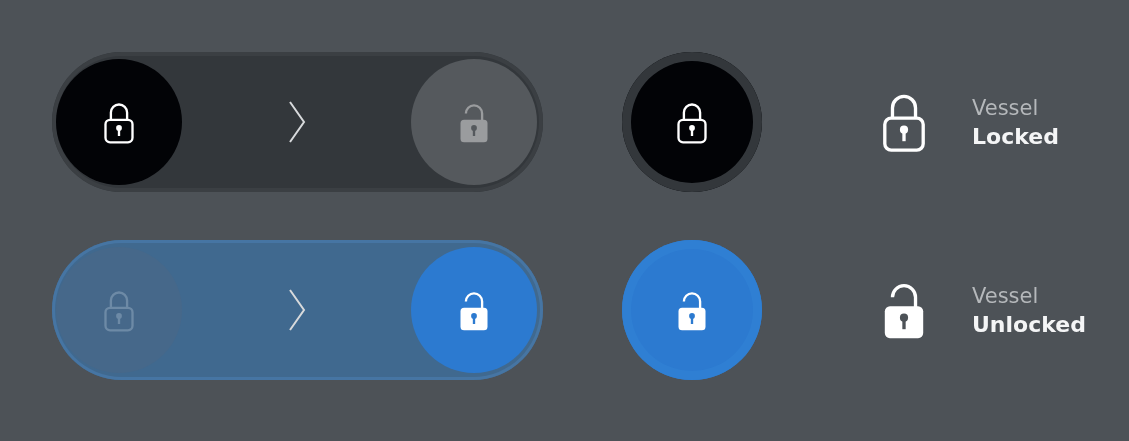  Describe the element at coordinates (1015, 136) in the screenshot. I see `status-value: Locked` at that location.